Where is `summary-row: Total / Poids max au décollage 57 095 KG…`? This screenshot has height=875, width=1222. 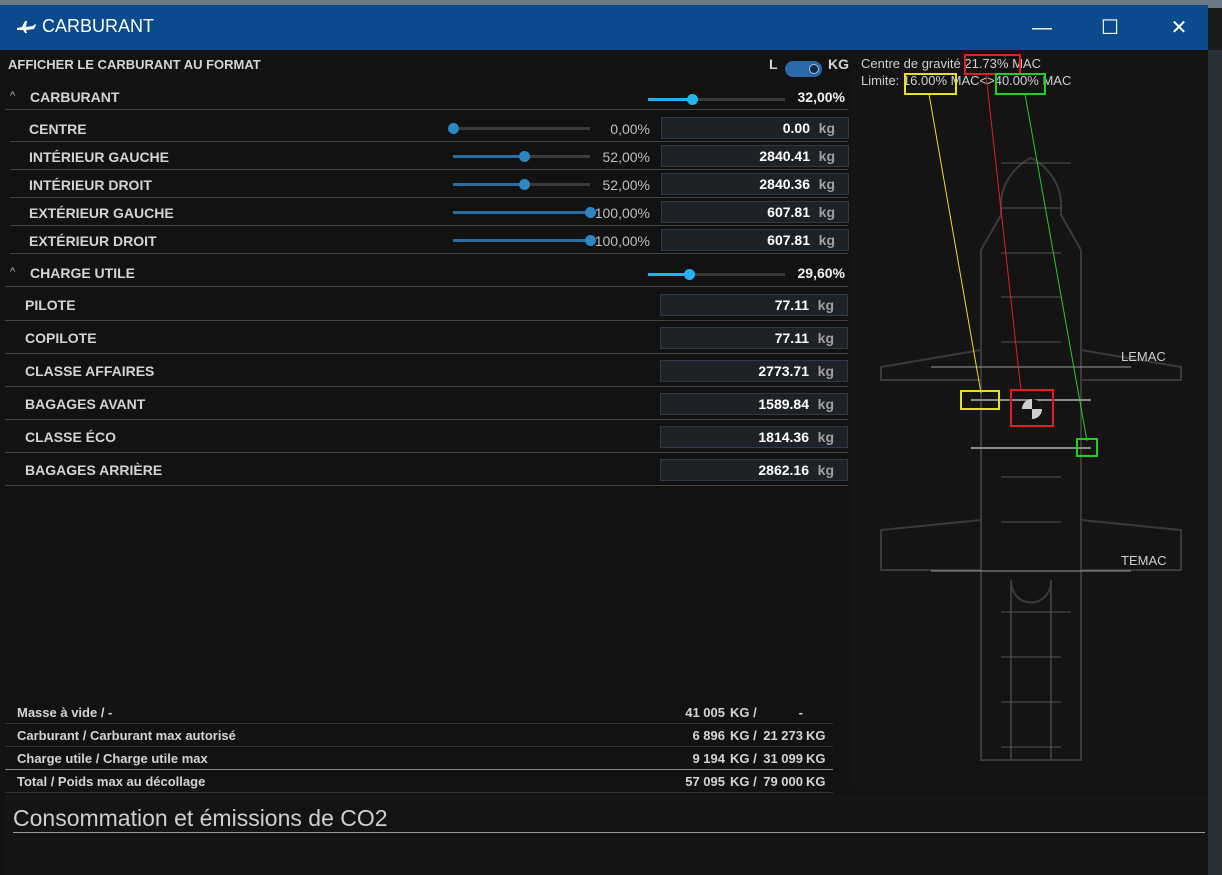 summary-row: Total / Poids max au décollage 57 095 KG… is located at coordinates (419, 781).